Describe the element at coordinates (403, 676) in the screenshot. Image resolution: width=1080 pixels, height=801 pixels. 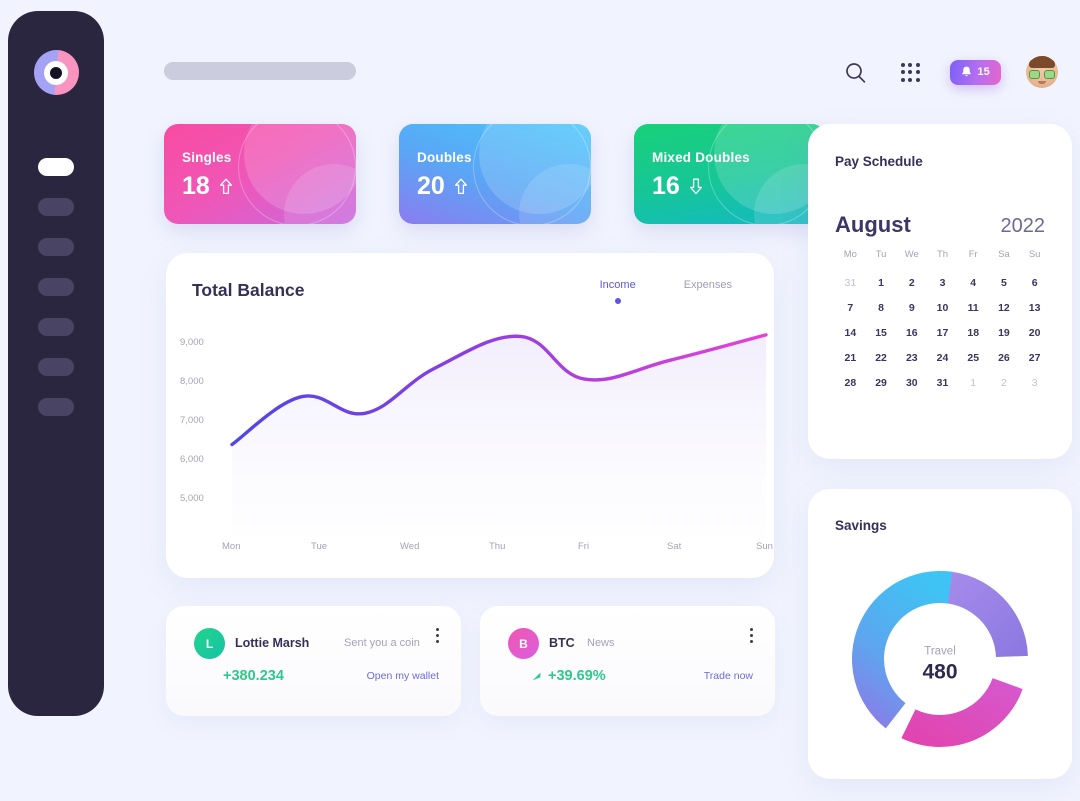
I see `open-wallet-link: Open my wallet` at that location.